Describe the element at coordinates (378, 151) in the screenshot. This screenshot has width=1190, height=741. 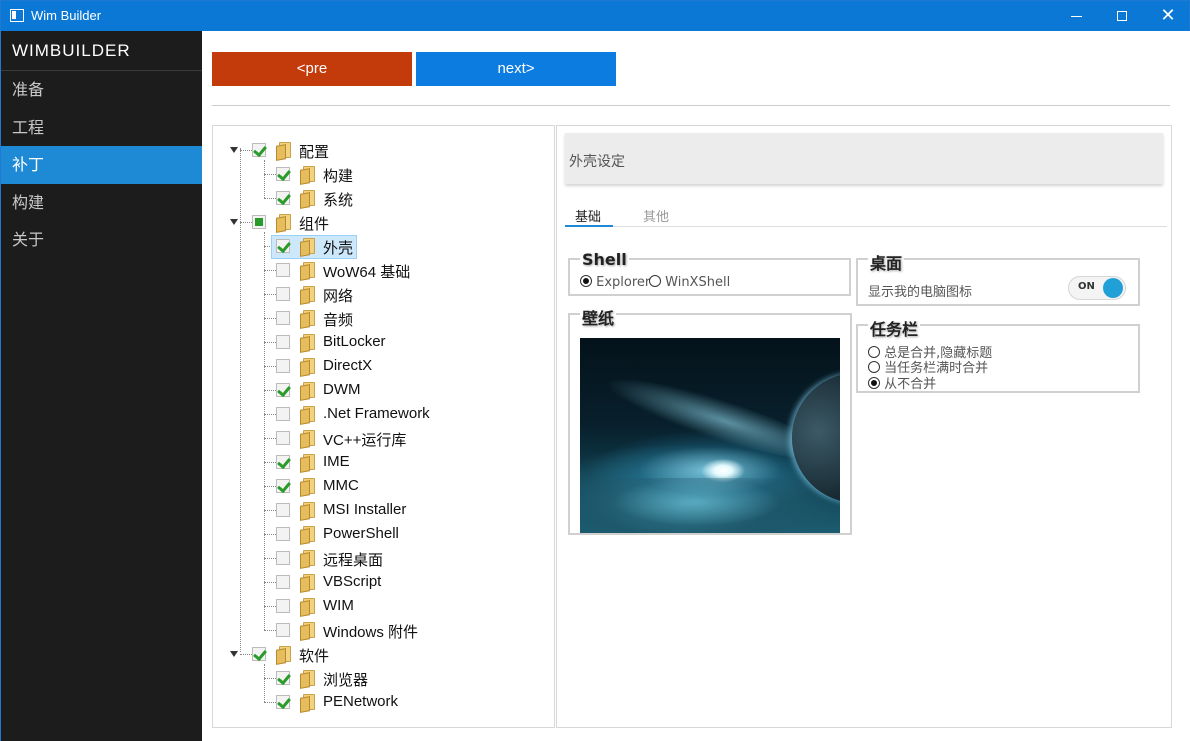
I see `tree-item-config: 配置` at that location.